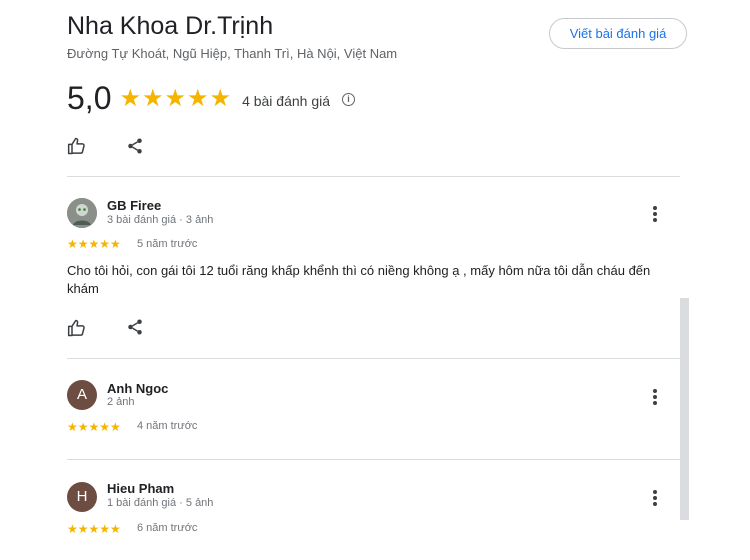 The width and height of the screenshot is (750, 560). I want to click on rating-summary: 5,0 ★★★★★ 4 bài đánh giá i, so click(211, 97).